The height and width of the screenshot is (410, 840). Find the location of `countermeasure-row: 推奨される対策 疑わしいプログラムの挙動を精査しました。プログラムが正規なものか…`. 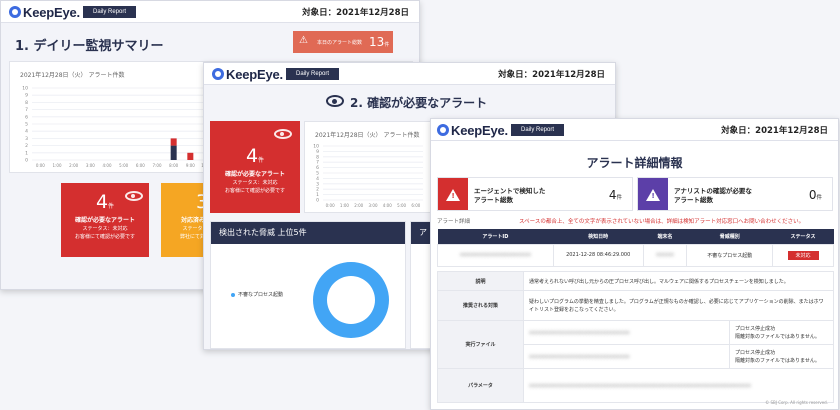

countermeasure-row: 推奨される対策 疑わしいプログラムの挙動を精査しました。プログラムが正規なものか… is located at coordinates (635, 305).